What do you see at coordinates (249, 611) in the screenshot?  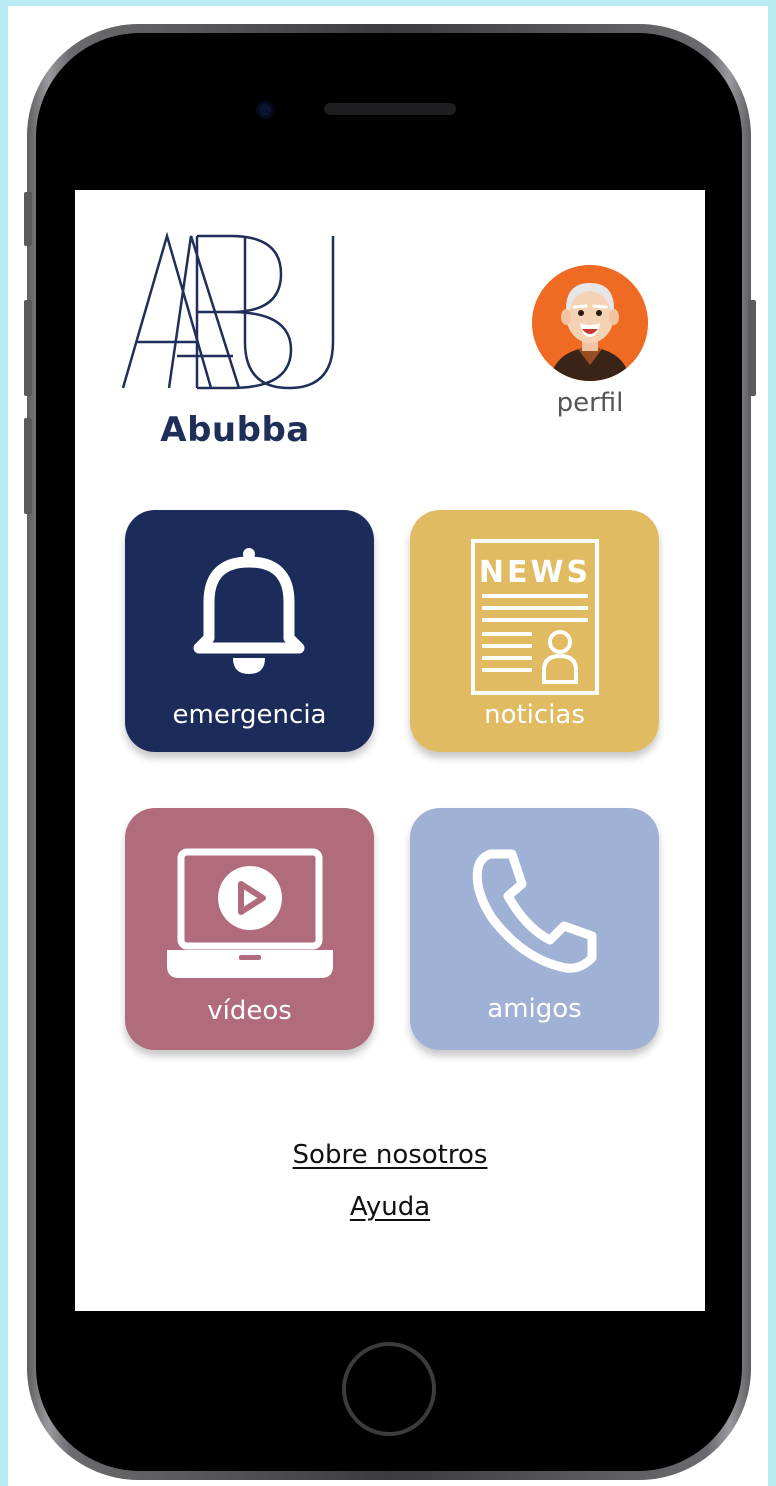 I see `bell-icon` at bounding box center [249, 611].